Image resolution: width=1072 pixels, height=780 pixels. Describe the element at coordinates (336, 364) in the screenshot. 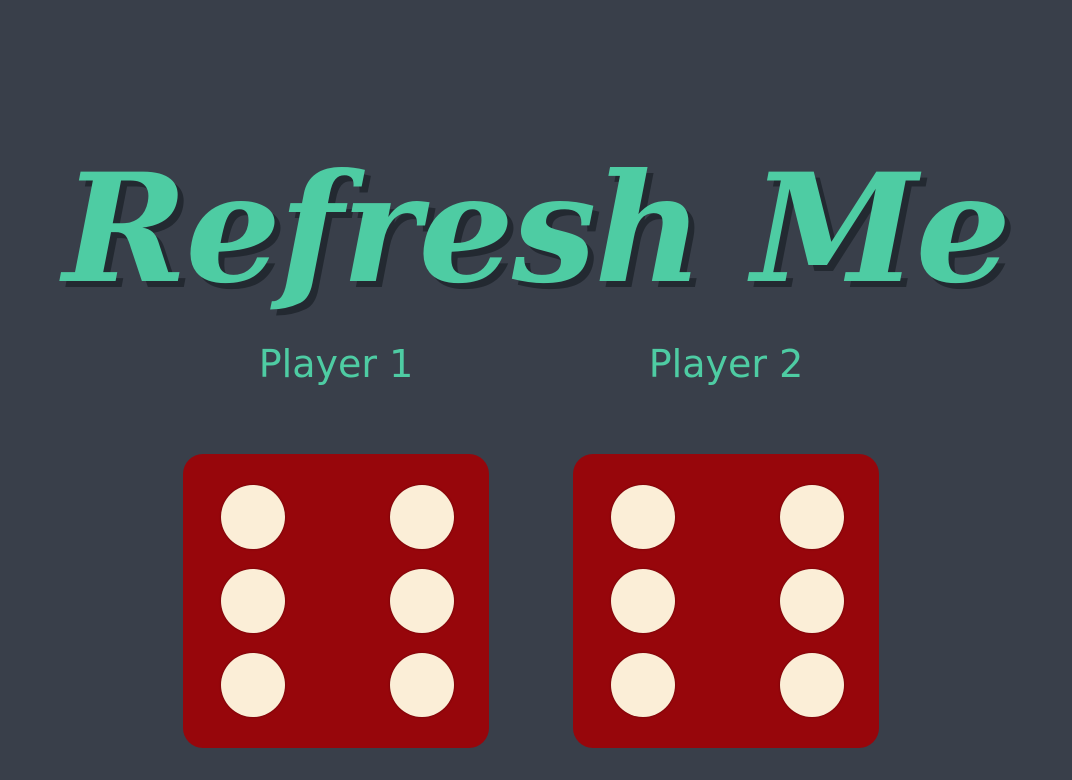

I see `player-1-label: Player 1` at that location.